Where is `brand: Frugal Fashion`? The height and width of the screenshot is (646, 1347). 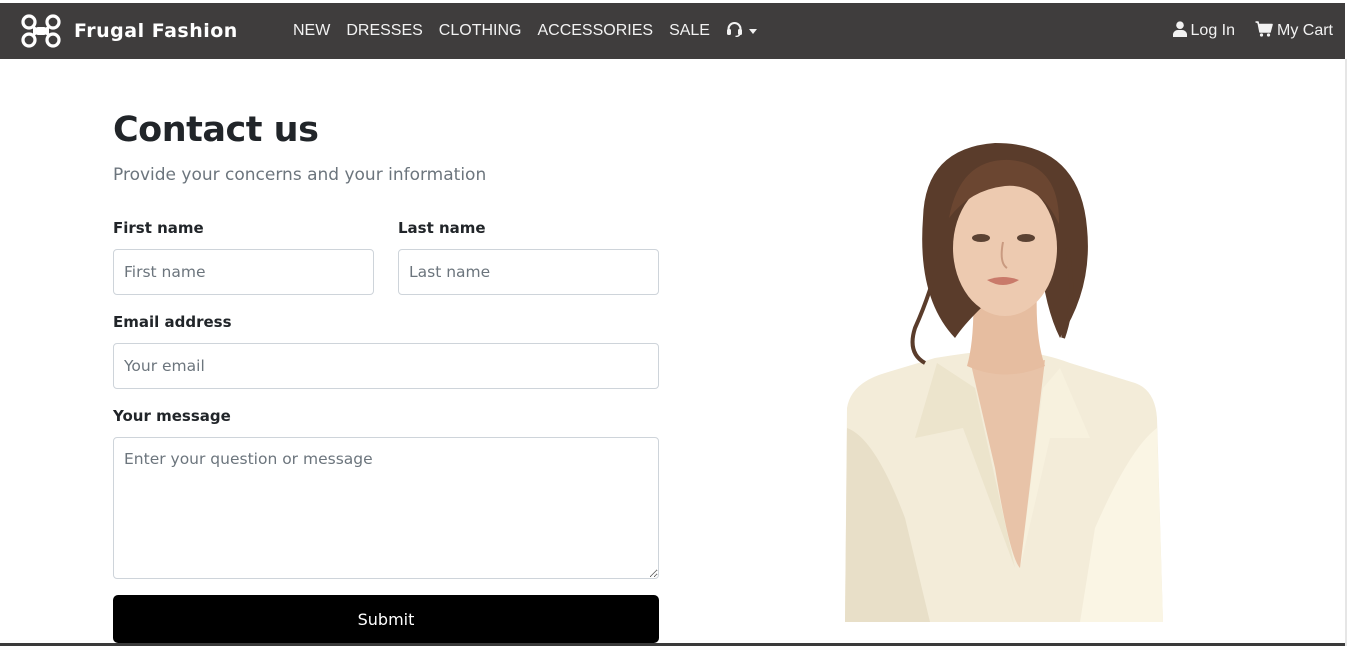 brand: Frugal Fashion is located at coordinates (129, 31).